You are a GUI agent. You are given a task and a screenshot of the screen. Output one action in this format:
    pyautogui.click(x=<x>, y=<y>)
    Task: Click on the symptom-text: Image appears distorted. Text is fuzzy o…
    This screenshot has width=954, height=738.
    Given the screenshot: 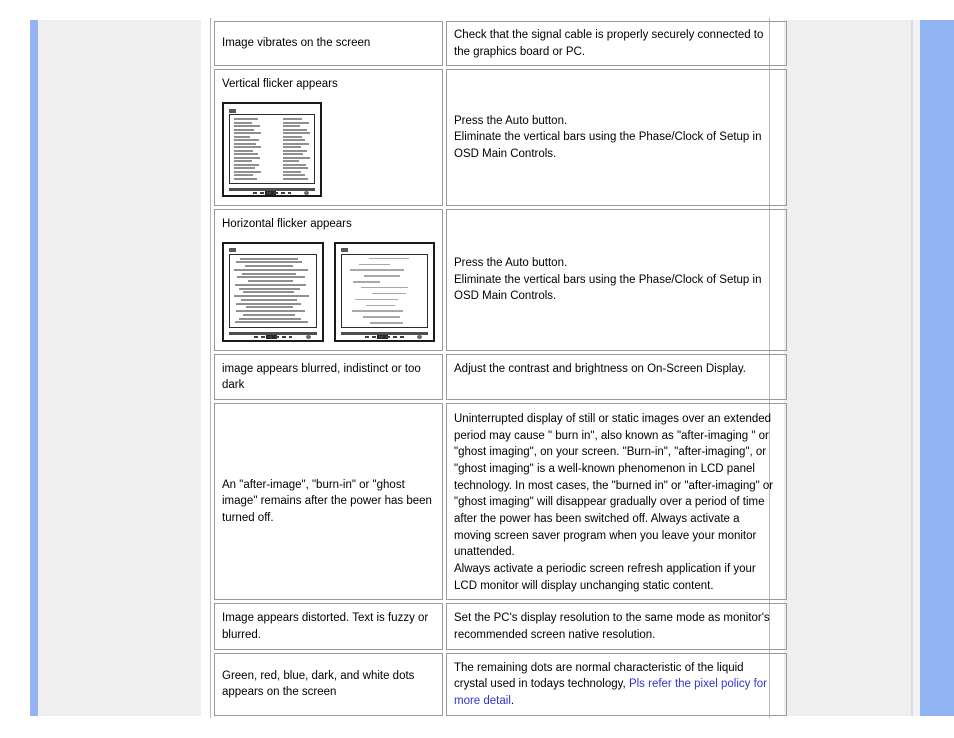 What is the action you would take?
    pyautogui.click(x=325, y=626)
    